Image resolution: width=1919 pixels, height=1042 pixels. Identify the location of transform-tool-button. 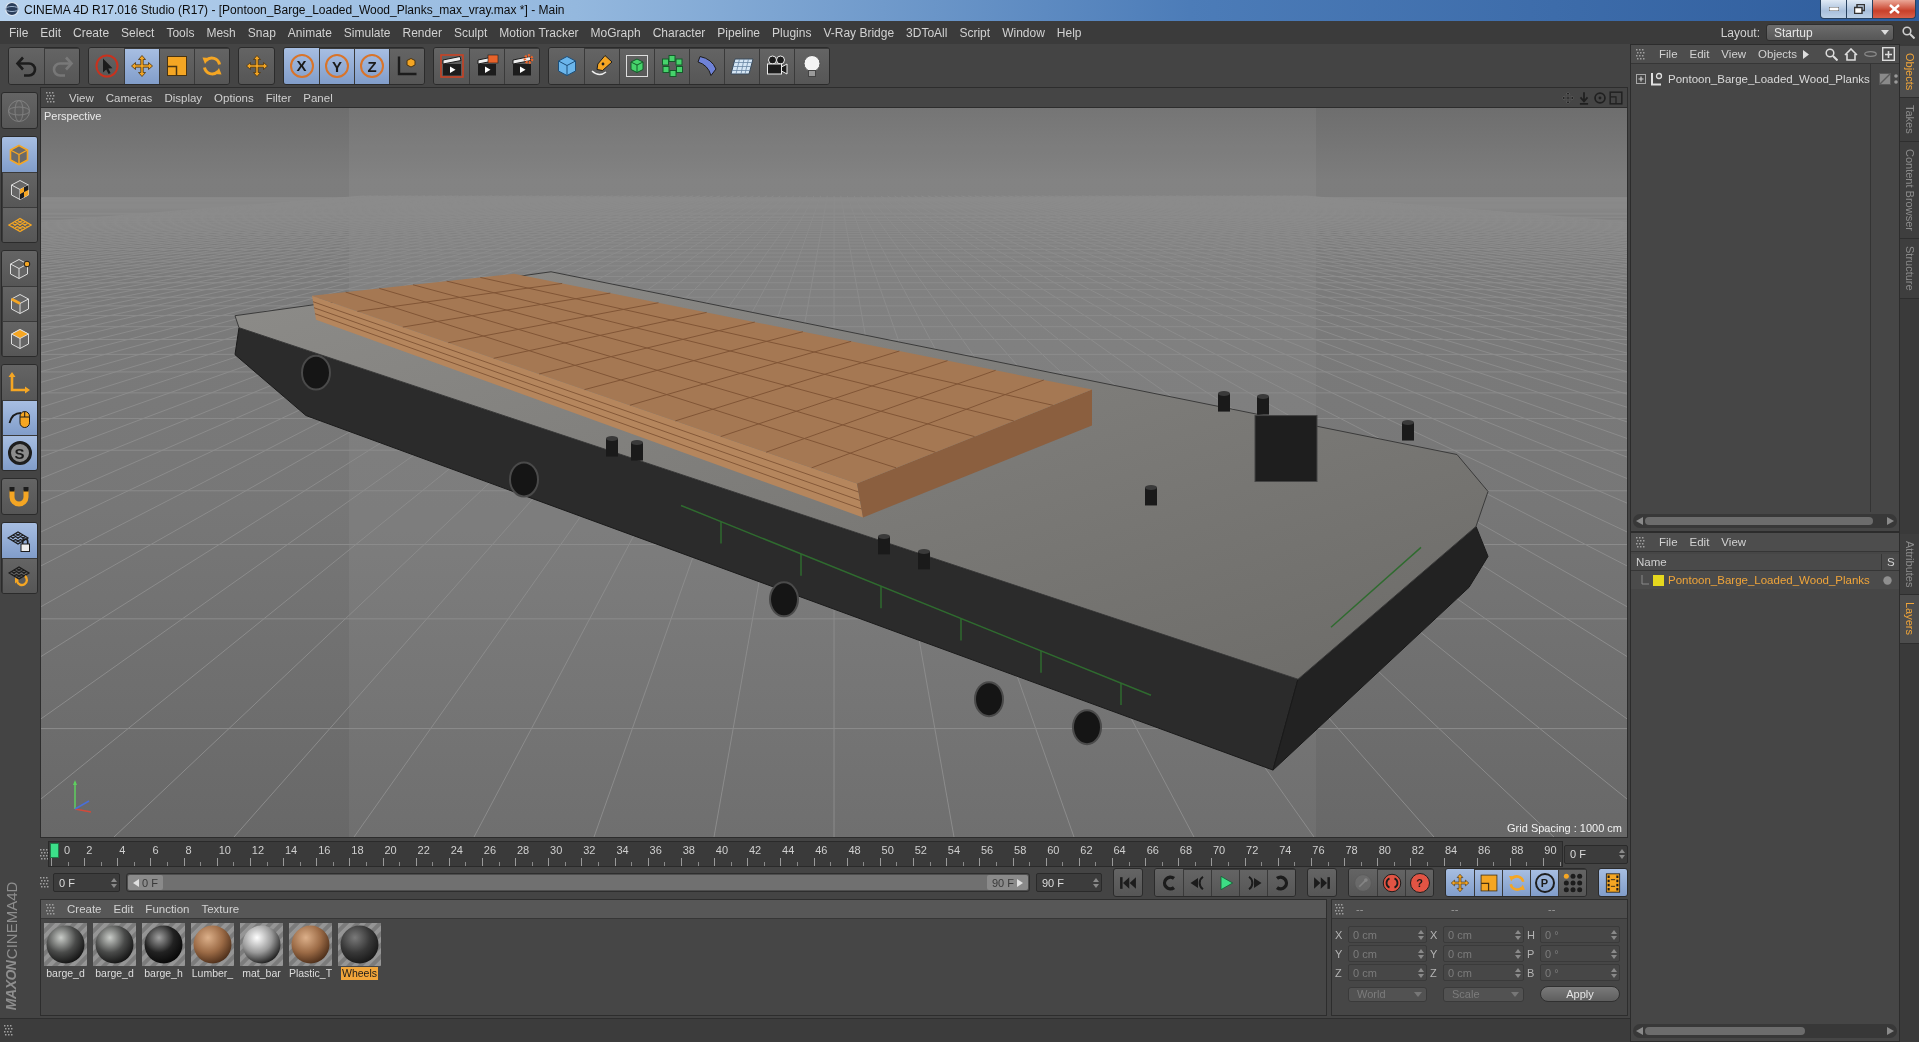
(256, 65).